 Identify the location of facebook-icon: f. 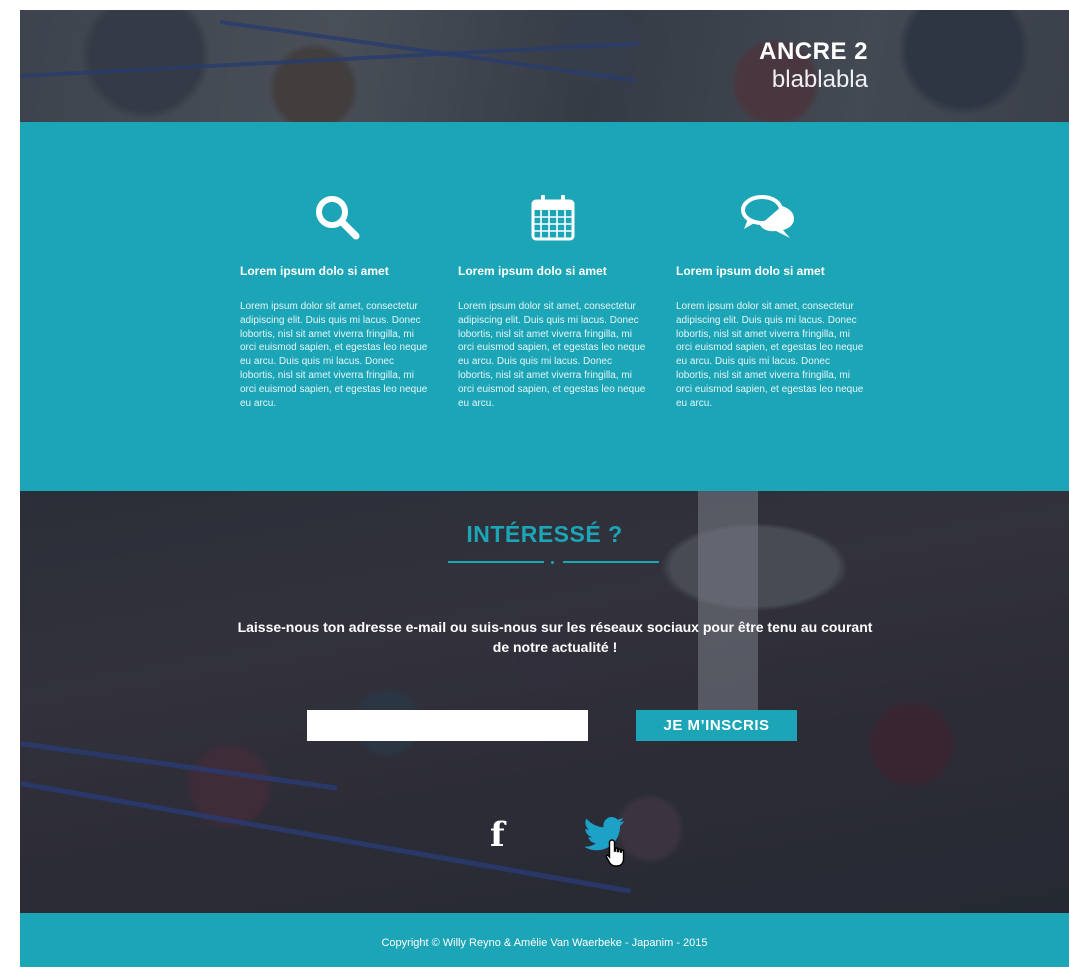
(497, 835).